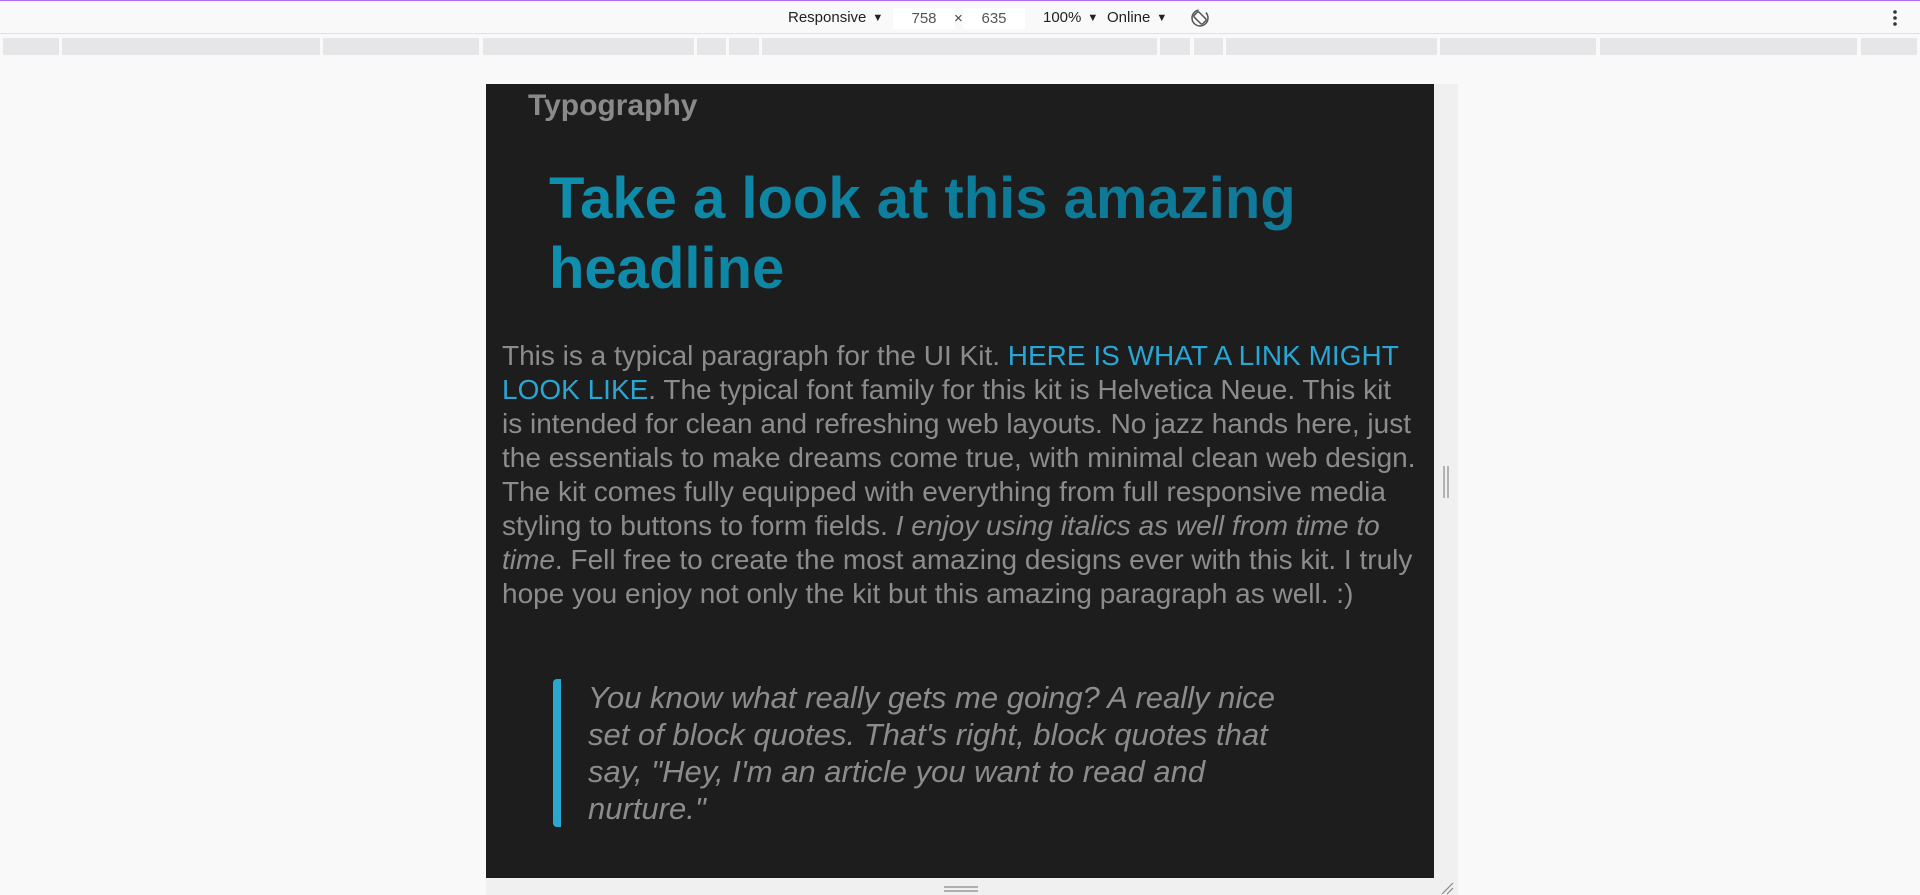 The width and height of the screenshot is (1920, 895). I want to click on viewport-width-input, so click(924, 18).